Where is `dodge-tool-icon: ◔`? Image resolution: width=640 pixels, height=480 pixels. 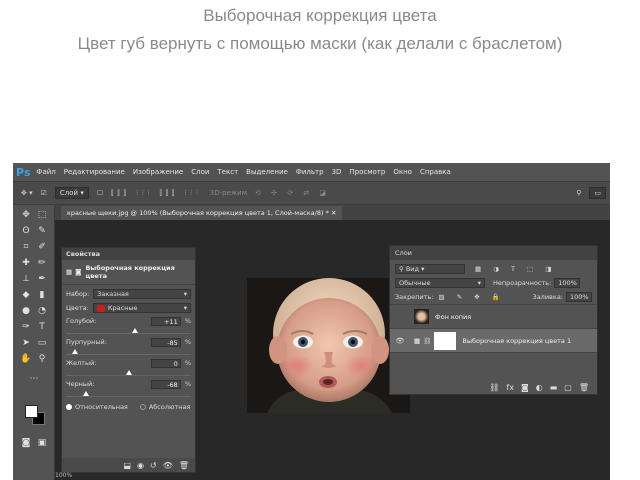 dodge-tool-icon: ◔ is located at coordinates (42, 311).